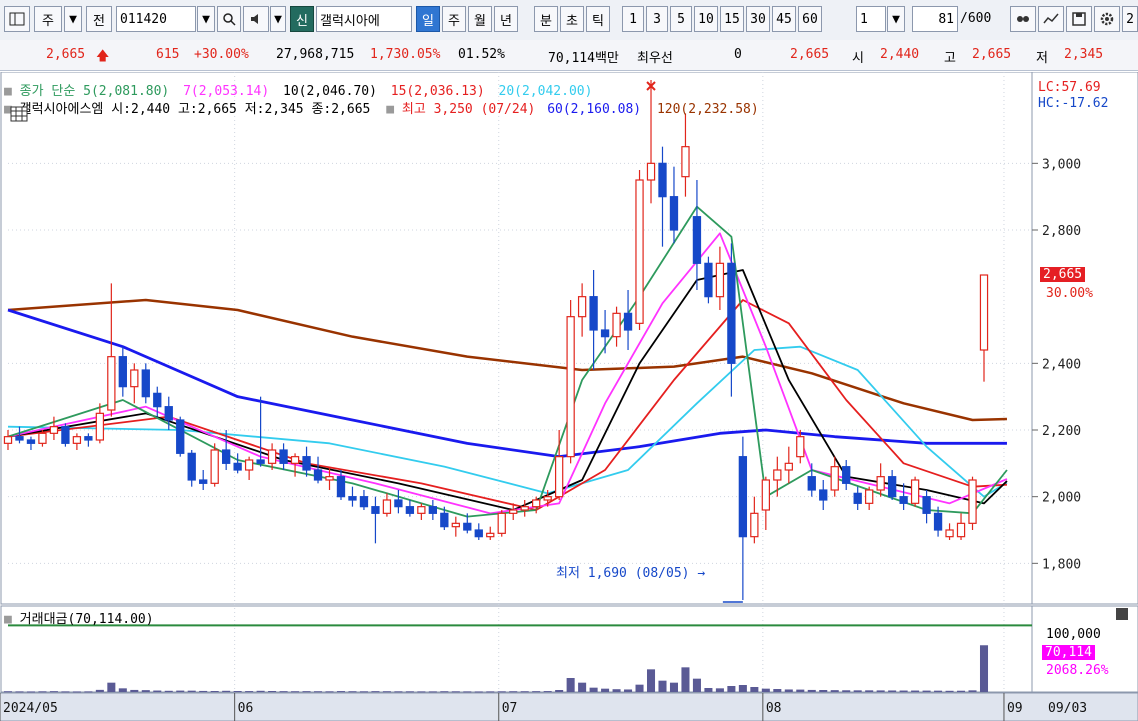  Describe the element at coordinates (229, 19) in the screenshot. I see `search-icon` at that location.